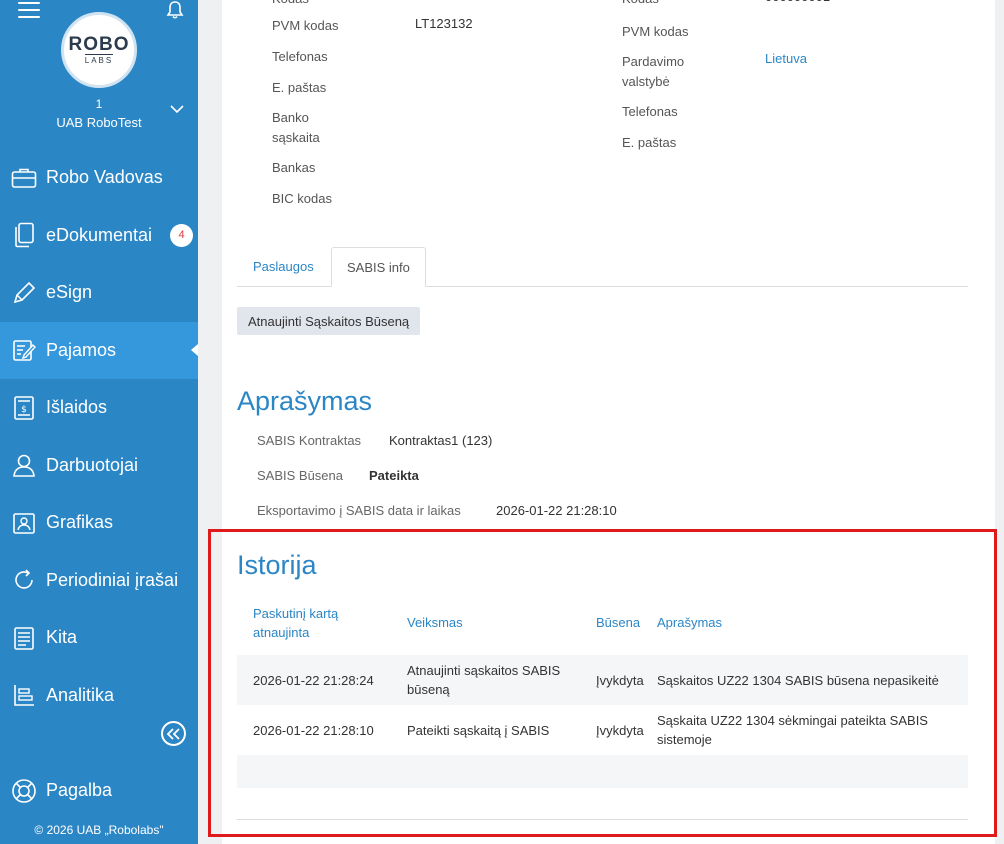  Describe the element at coordinates (99, 122) in the screenshot. I see `company-name: UAB RoboTest` at that location.